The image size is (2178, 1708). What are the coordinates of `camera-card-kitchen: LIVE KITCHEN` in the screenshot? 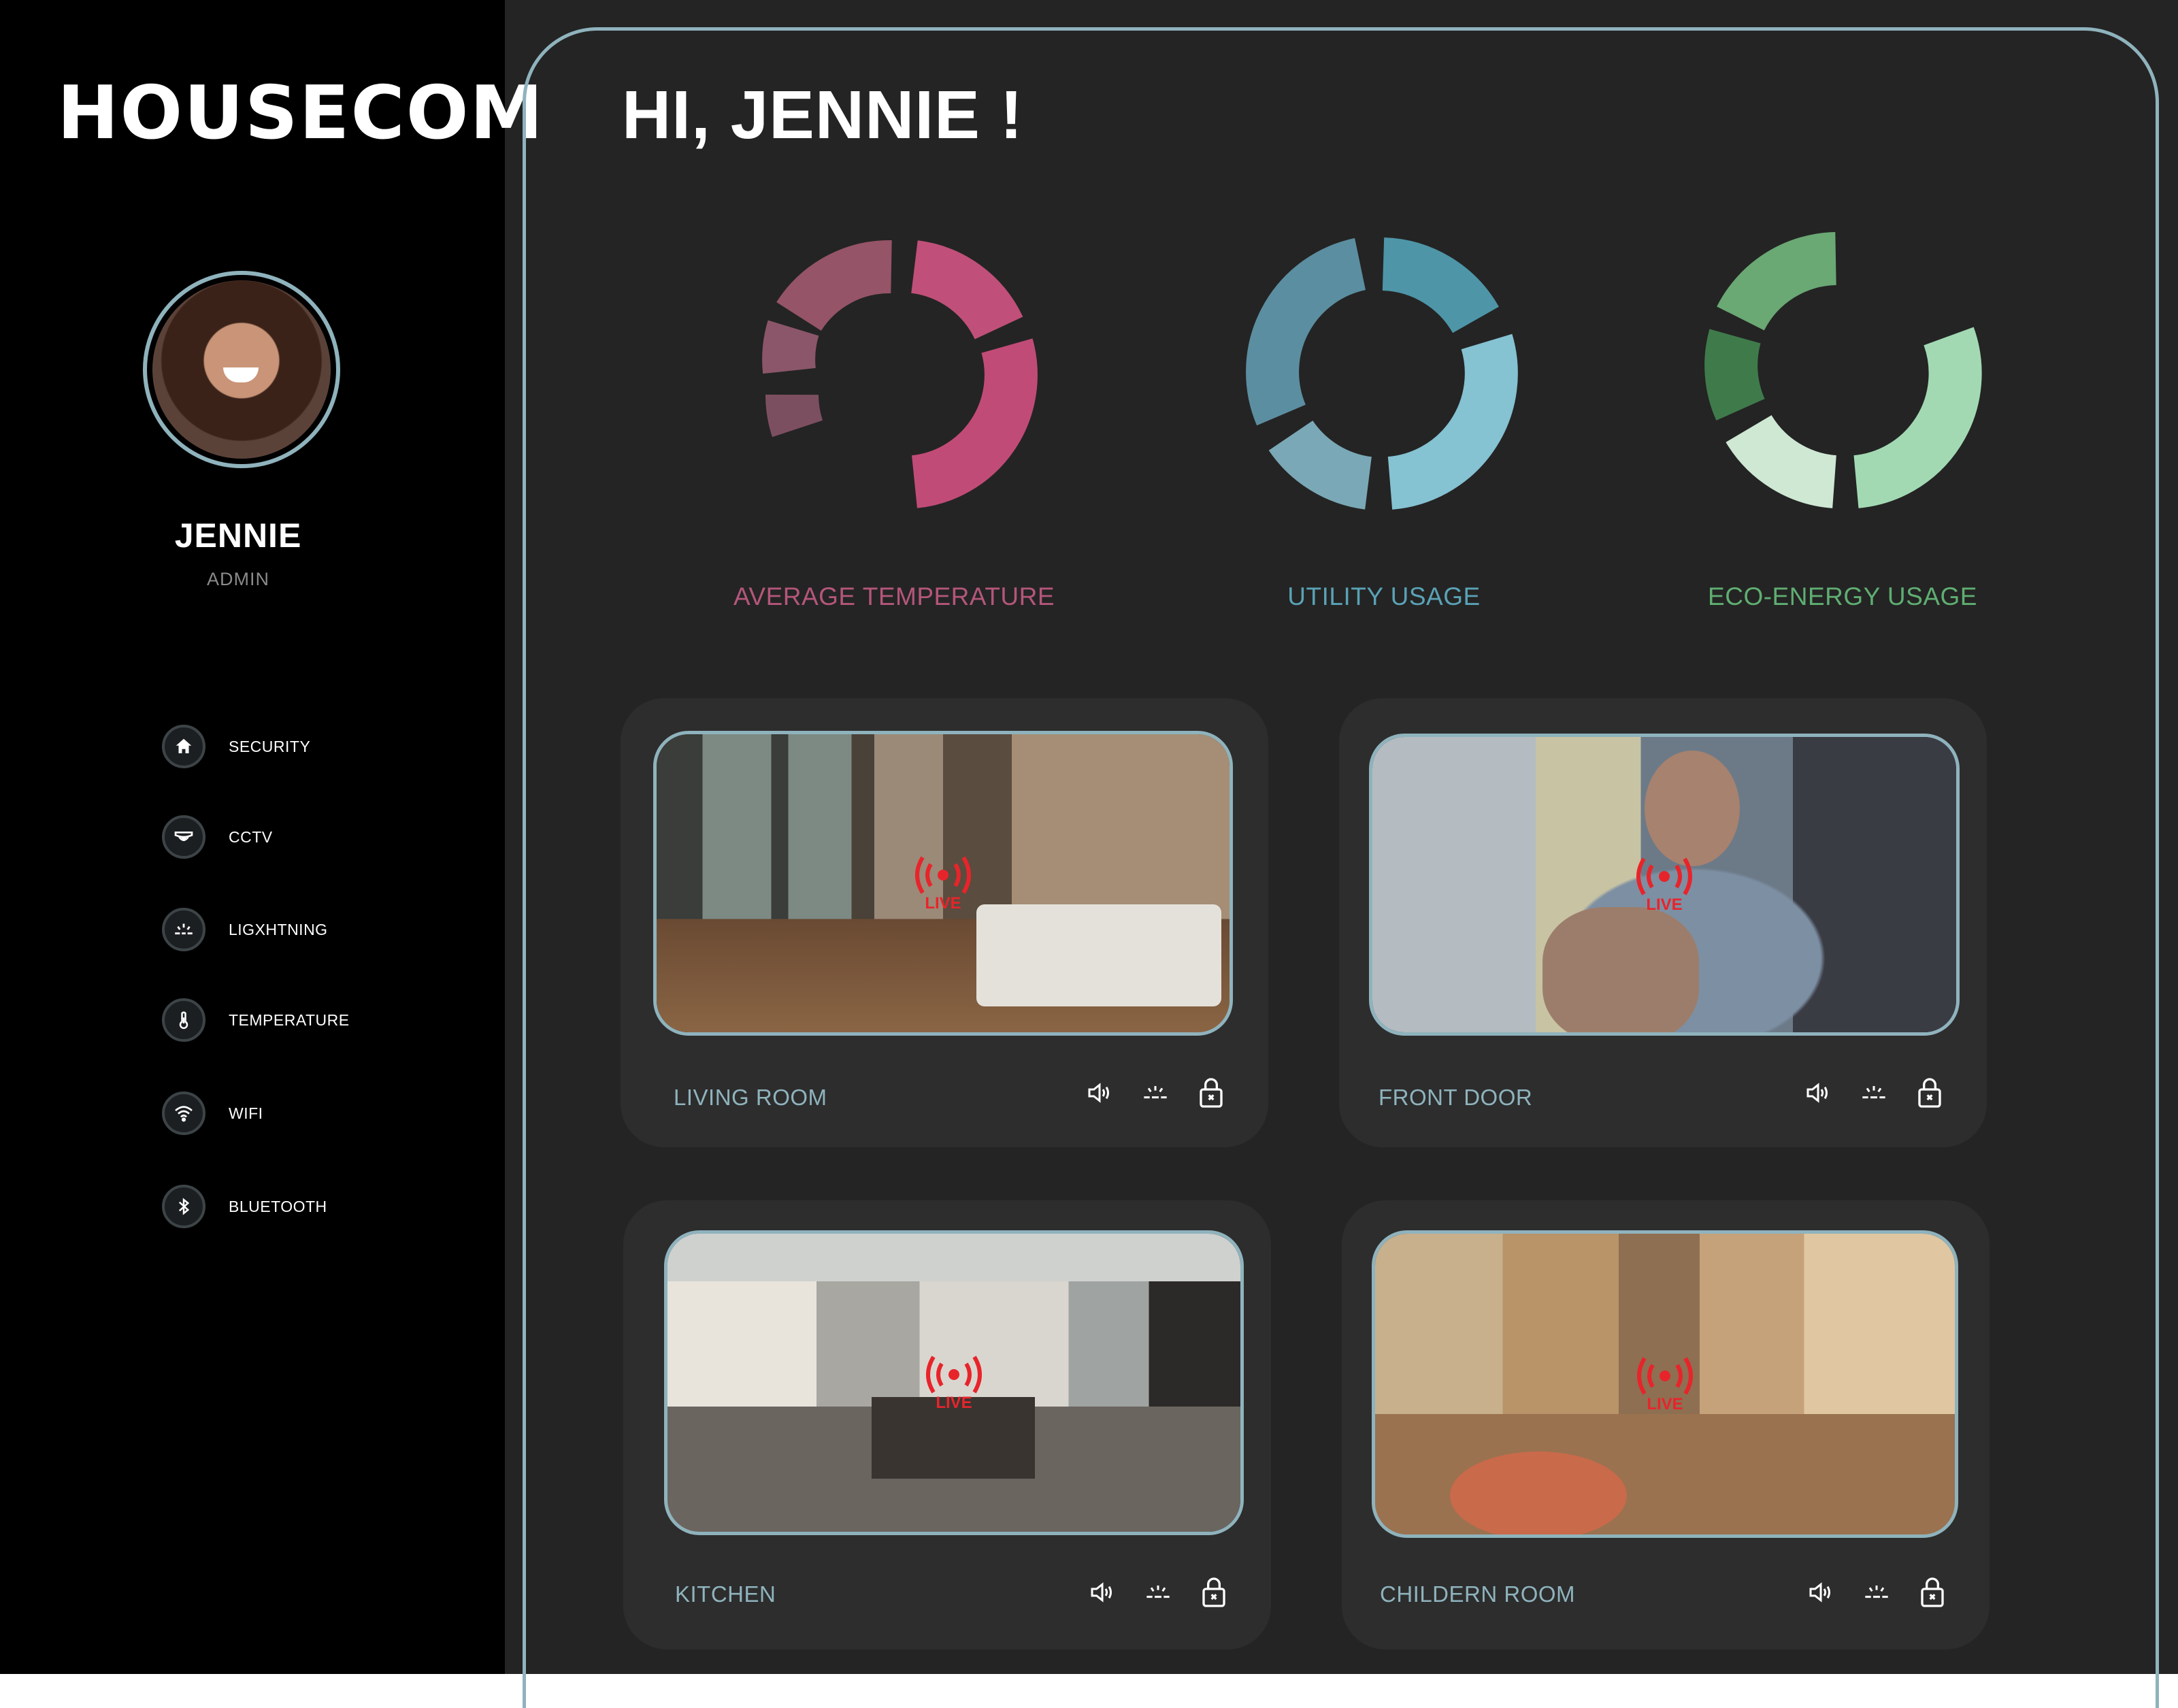 It's located at (947, 1424).